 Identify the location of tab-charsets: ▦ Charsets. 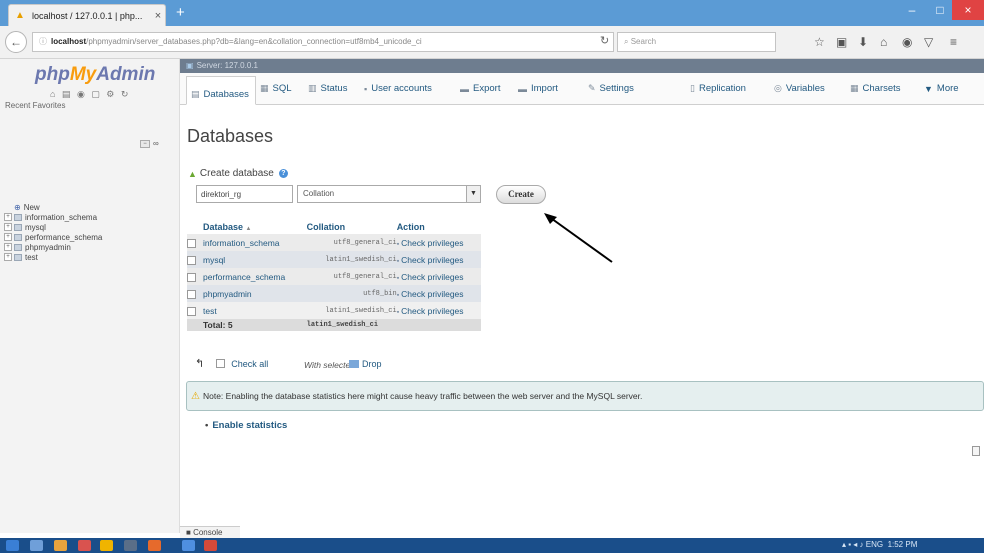
(875, 88).